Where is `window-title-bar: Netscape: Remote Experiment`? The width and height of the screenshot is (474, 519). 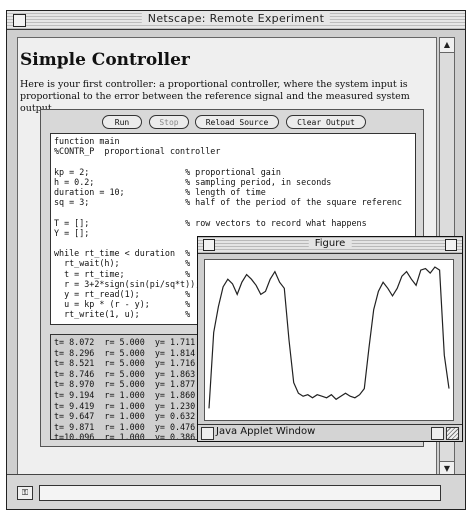 window-title-bar: Netscape: Remote Experiment is located at coordinates (236, 20).